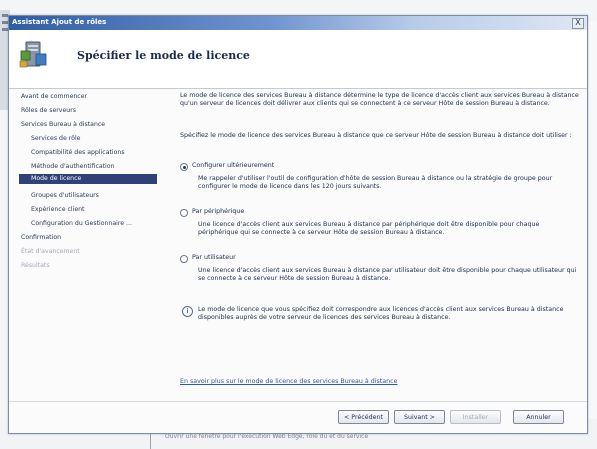 The height and width of the screenshot is (449, 597). I want to click on nav-item-server-roles: Rôles de serveurs, so click(48, 110).